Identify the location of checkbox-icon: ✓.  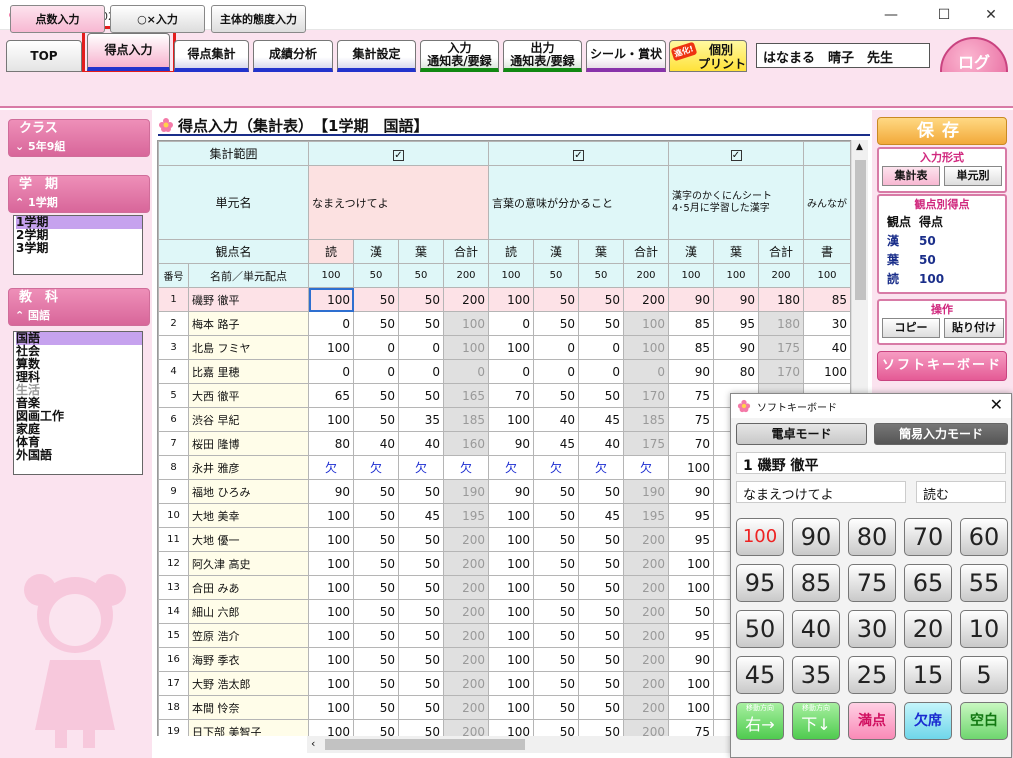
(398, 155).